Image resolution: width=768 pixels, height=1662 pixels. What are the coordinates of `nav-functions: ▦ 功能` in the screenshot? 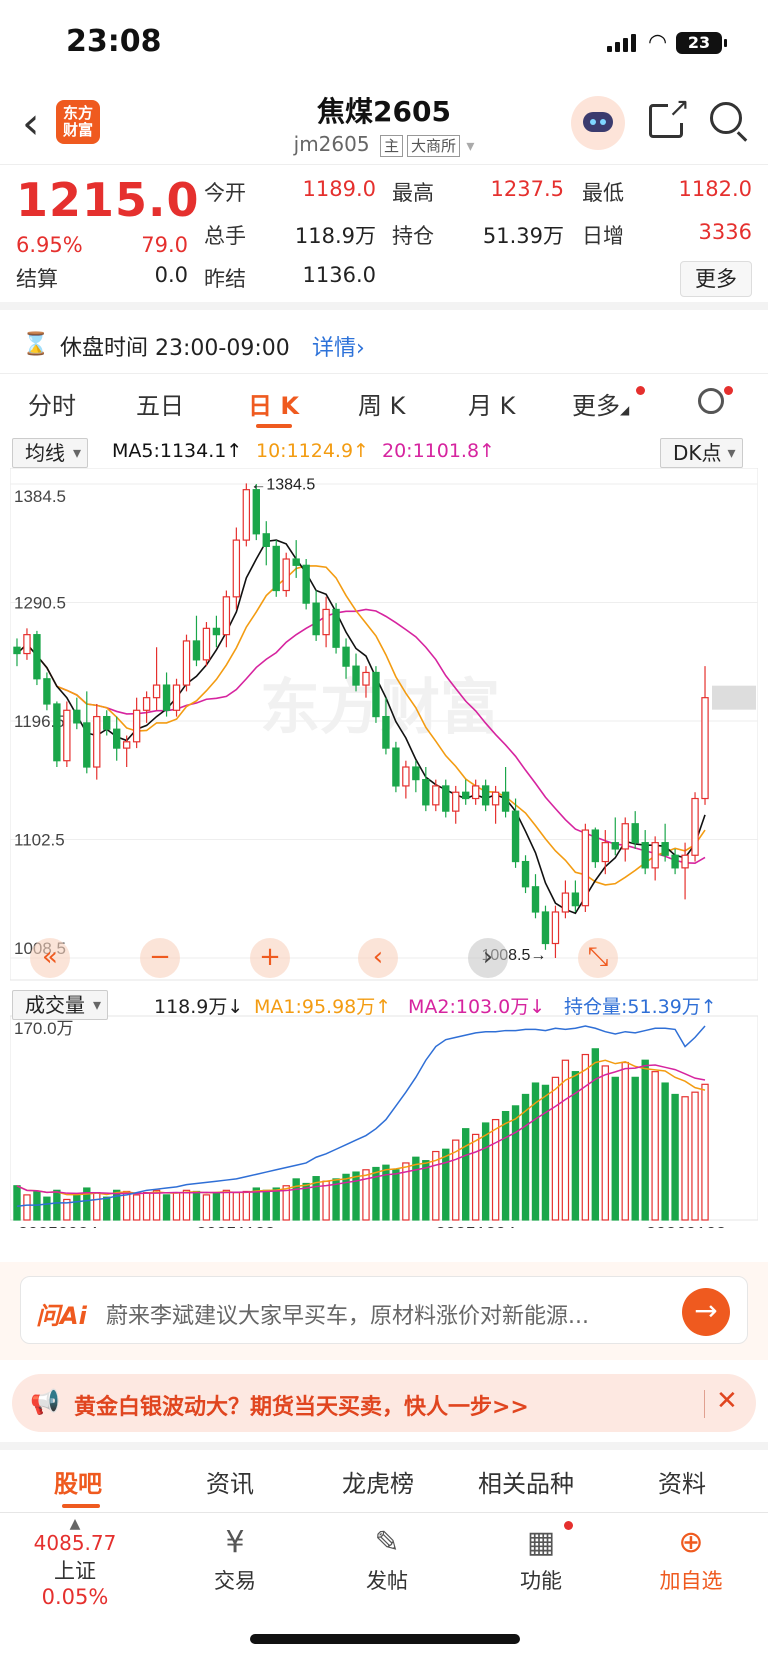 It's located at (541, 1559).